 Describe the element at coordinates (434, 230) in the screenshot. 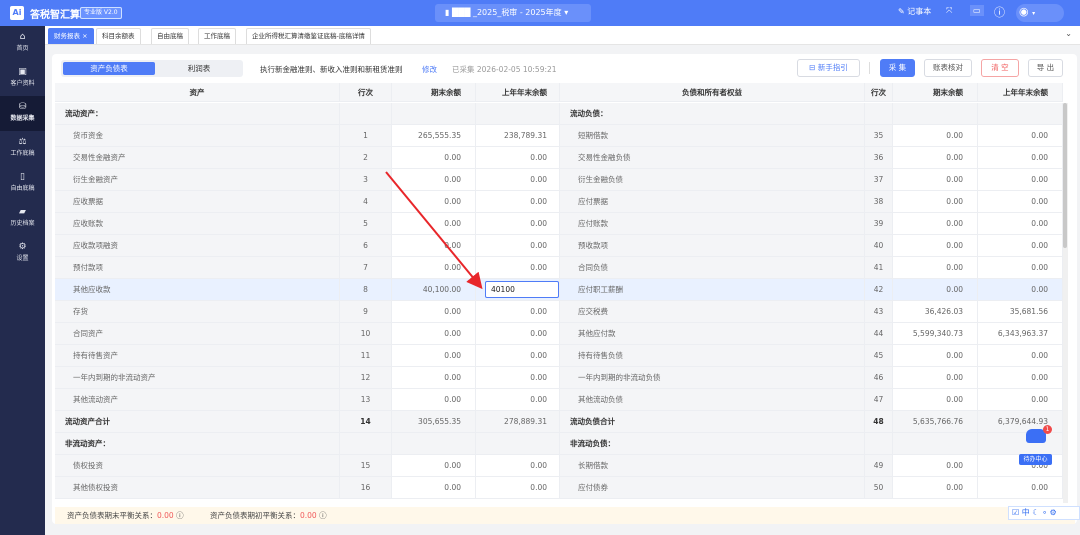

I see `annotation-arrow` at that location.